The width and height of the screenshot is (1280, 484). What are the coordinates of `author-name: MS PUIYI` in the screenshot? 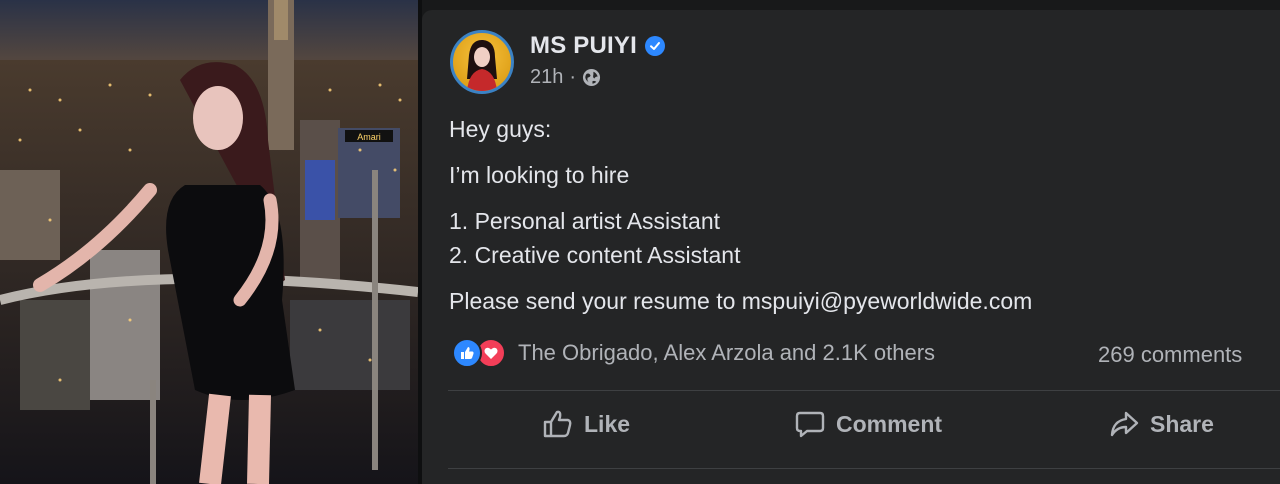 It's located at (583, 46).